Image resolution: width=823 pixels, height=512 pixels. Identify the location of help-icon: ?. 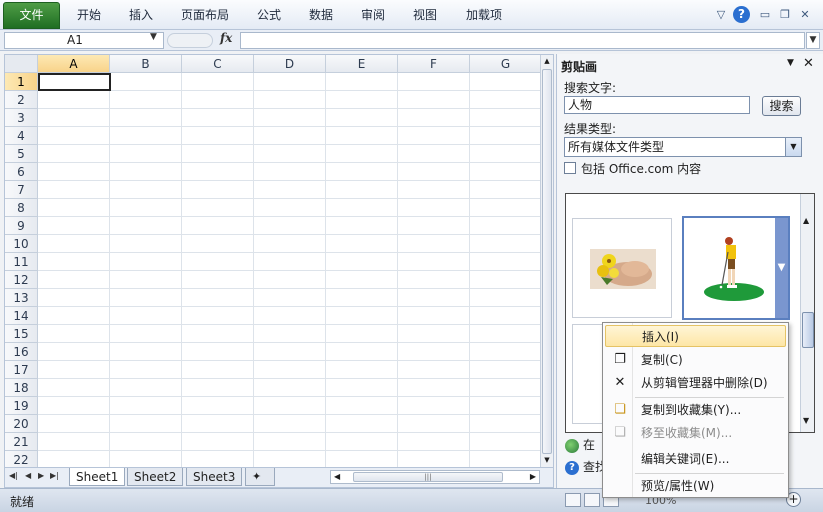
(741, 14).